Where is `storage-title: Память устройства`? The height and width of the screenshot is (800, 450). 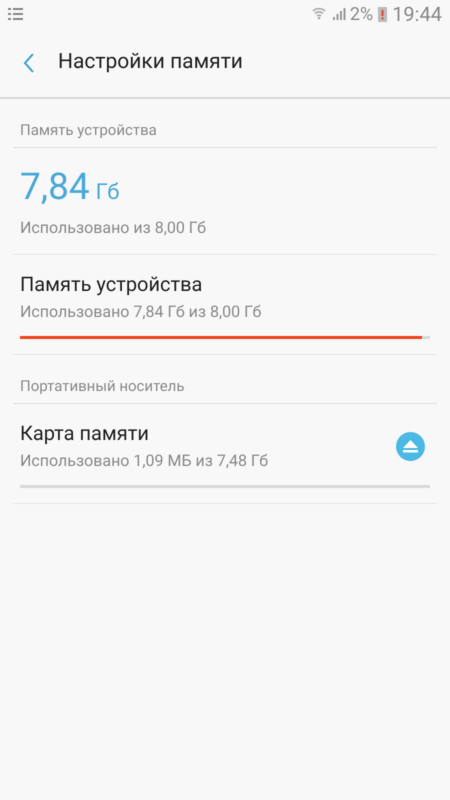
storage-title: Память устройства is located at coordinates (112, 284).